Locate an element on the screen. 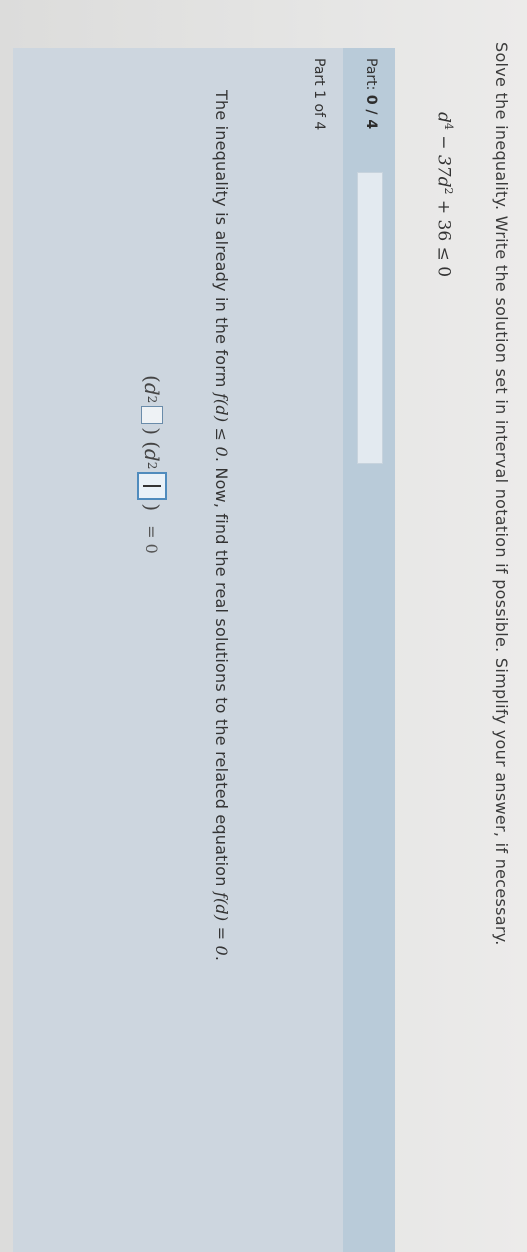  part-progress-bar is located at coordinates (370, 318).